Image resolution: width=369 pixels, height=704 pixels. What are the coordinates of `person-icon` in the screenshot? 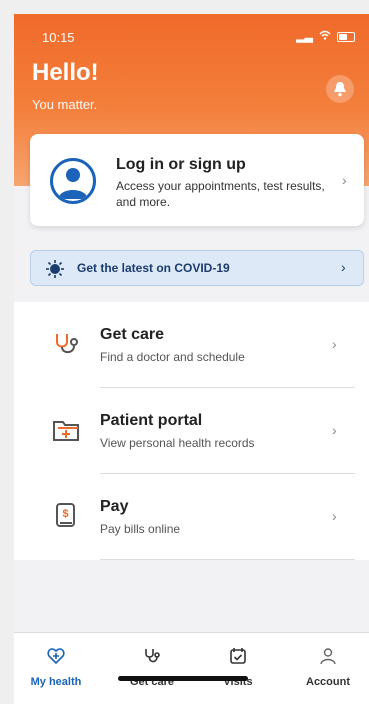 It's located at (328, 656).